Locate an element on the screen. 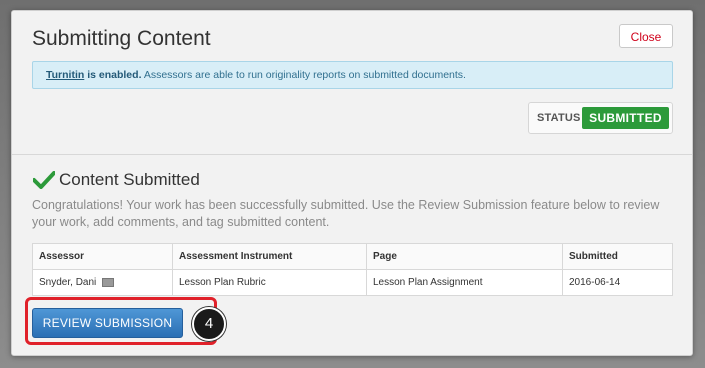 This screenshot has width=705, height=368. page-cell: Lesson Plan Assignment is located at coordinates (464, 282).